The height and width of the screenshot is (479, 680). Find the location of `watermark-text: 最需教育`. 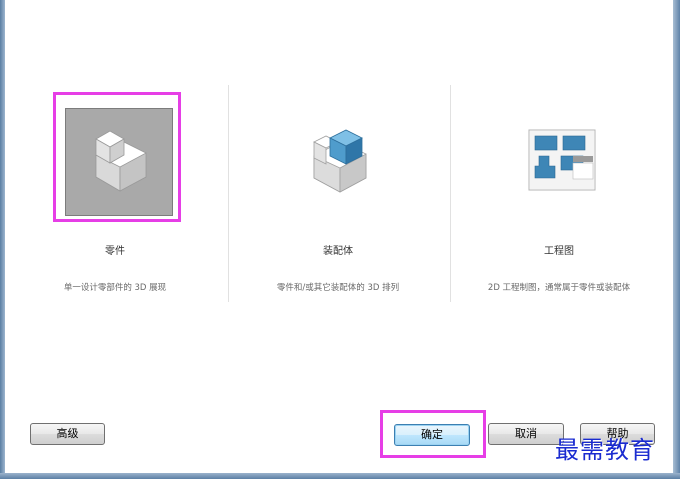

watermark-text: 最需教育 is located at coordinates (605, 450).